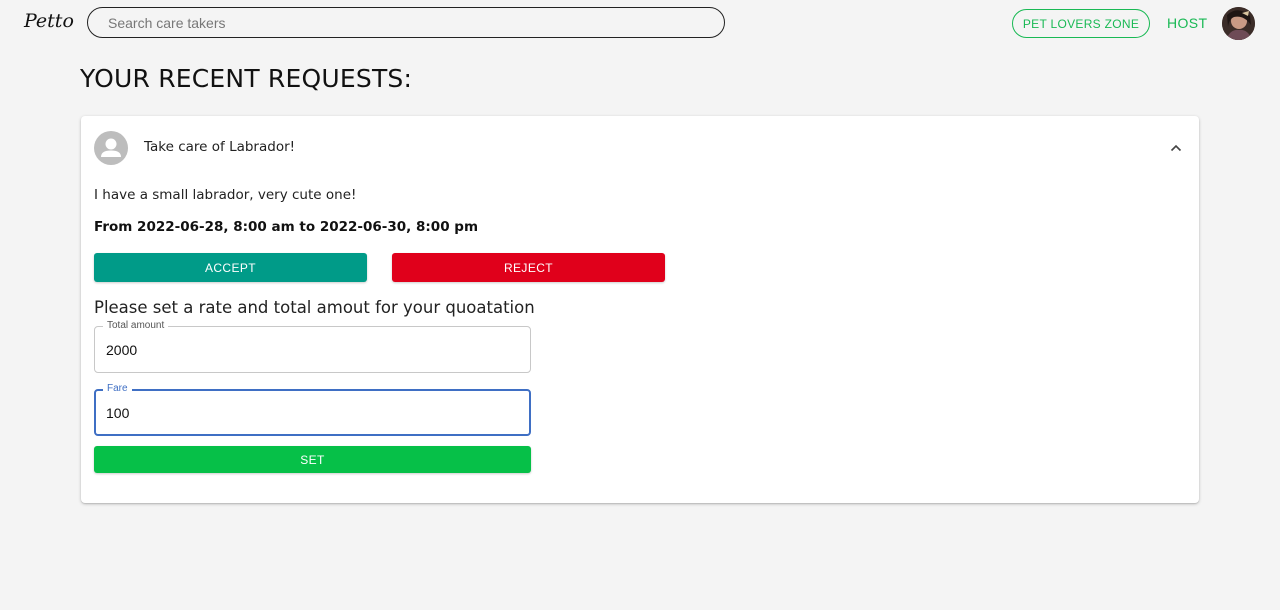  I want to click on user-avatar, so click(1238, 23).